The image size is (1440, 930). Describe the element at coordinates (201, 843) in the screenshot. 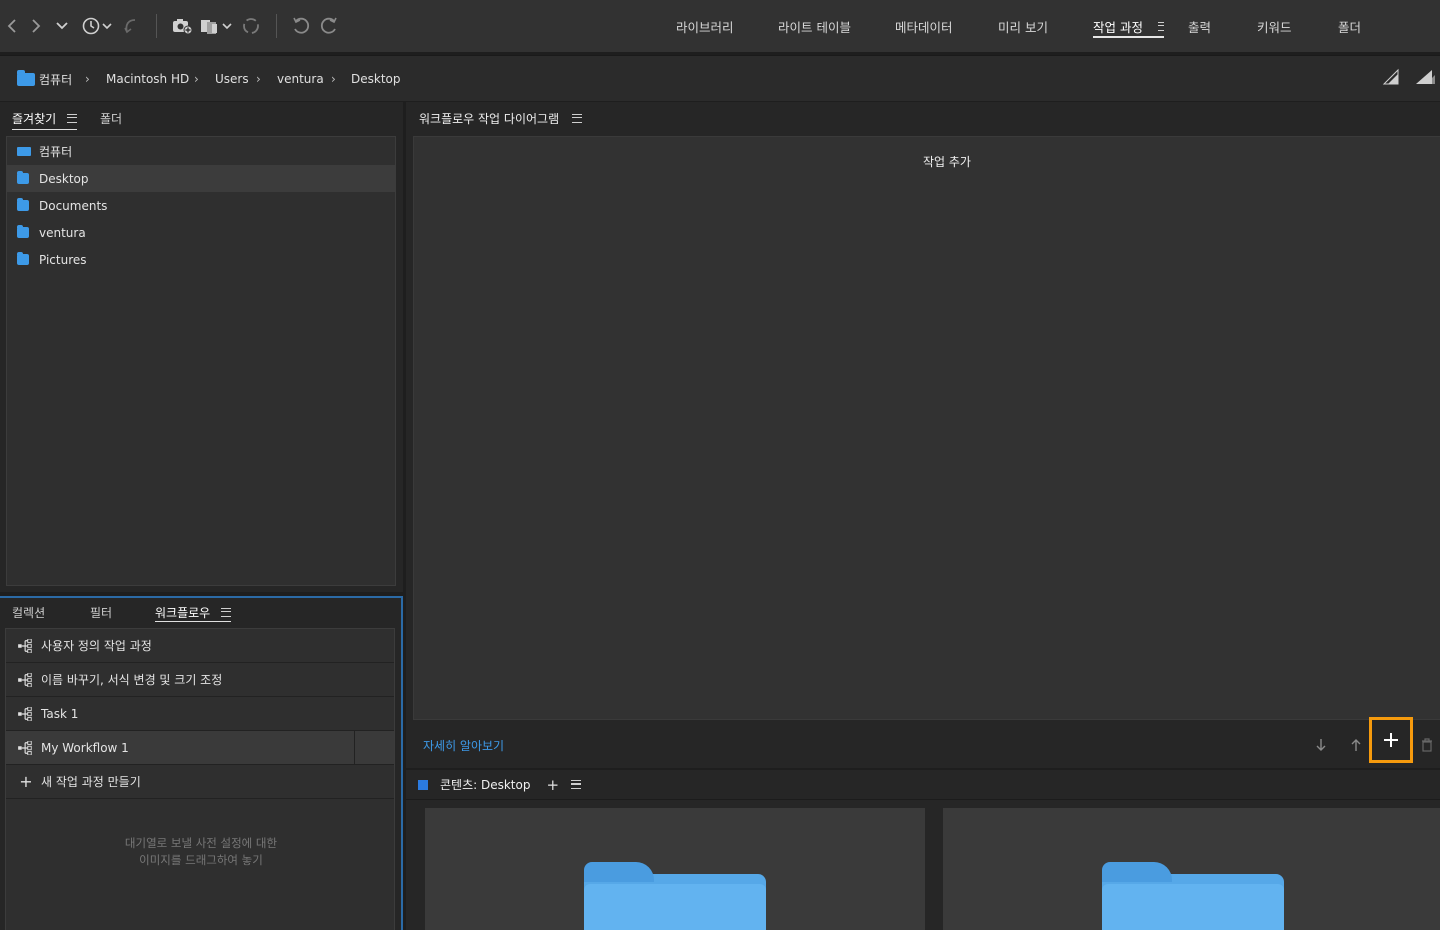

I see `drop-hint-line1: 대기열로 보낼 사전 설정에 대한` at that location.